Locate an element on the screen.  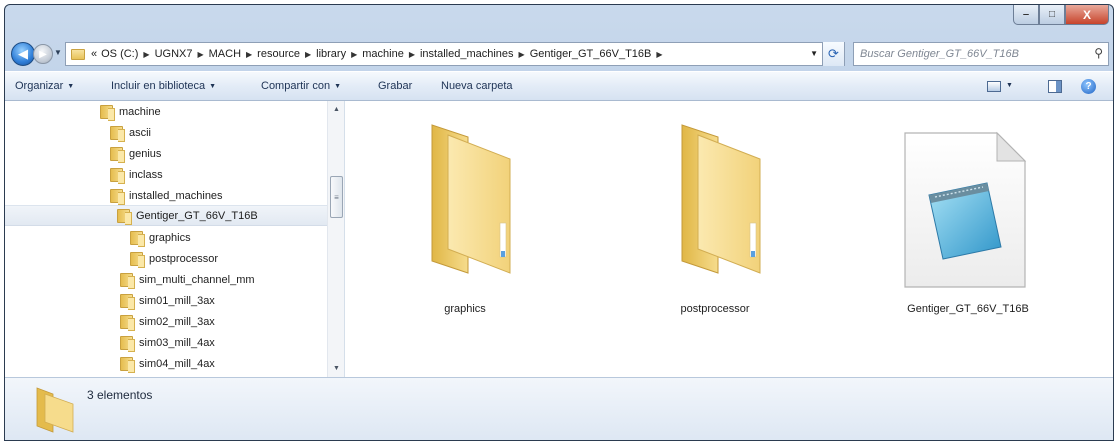
tree-item-sim-multi-channel-mm: sim_multi_channel_mm is located at coordinates (187, 279).